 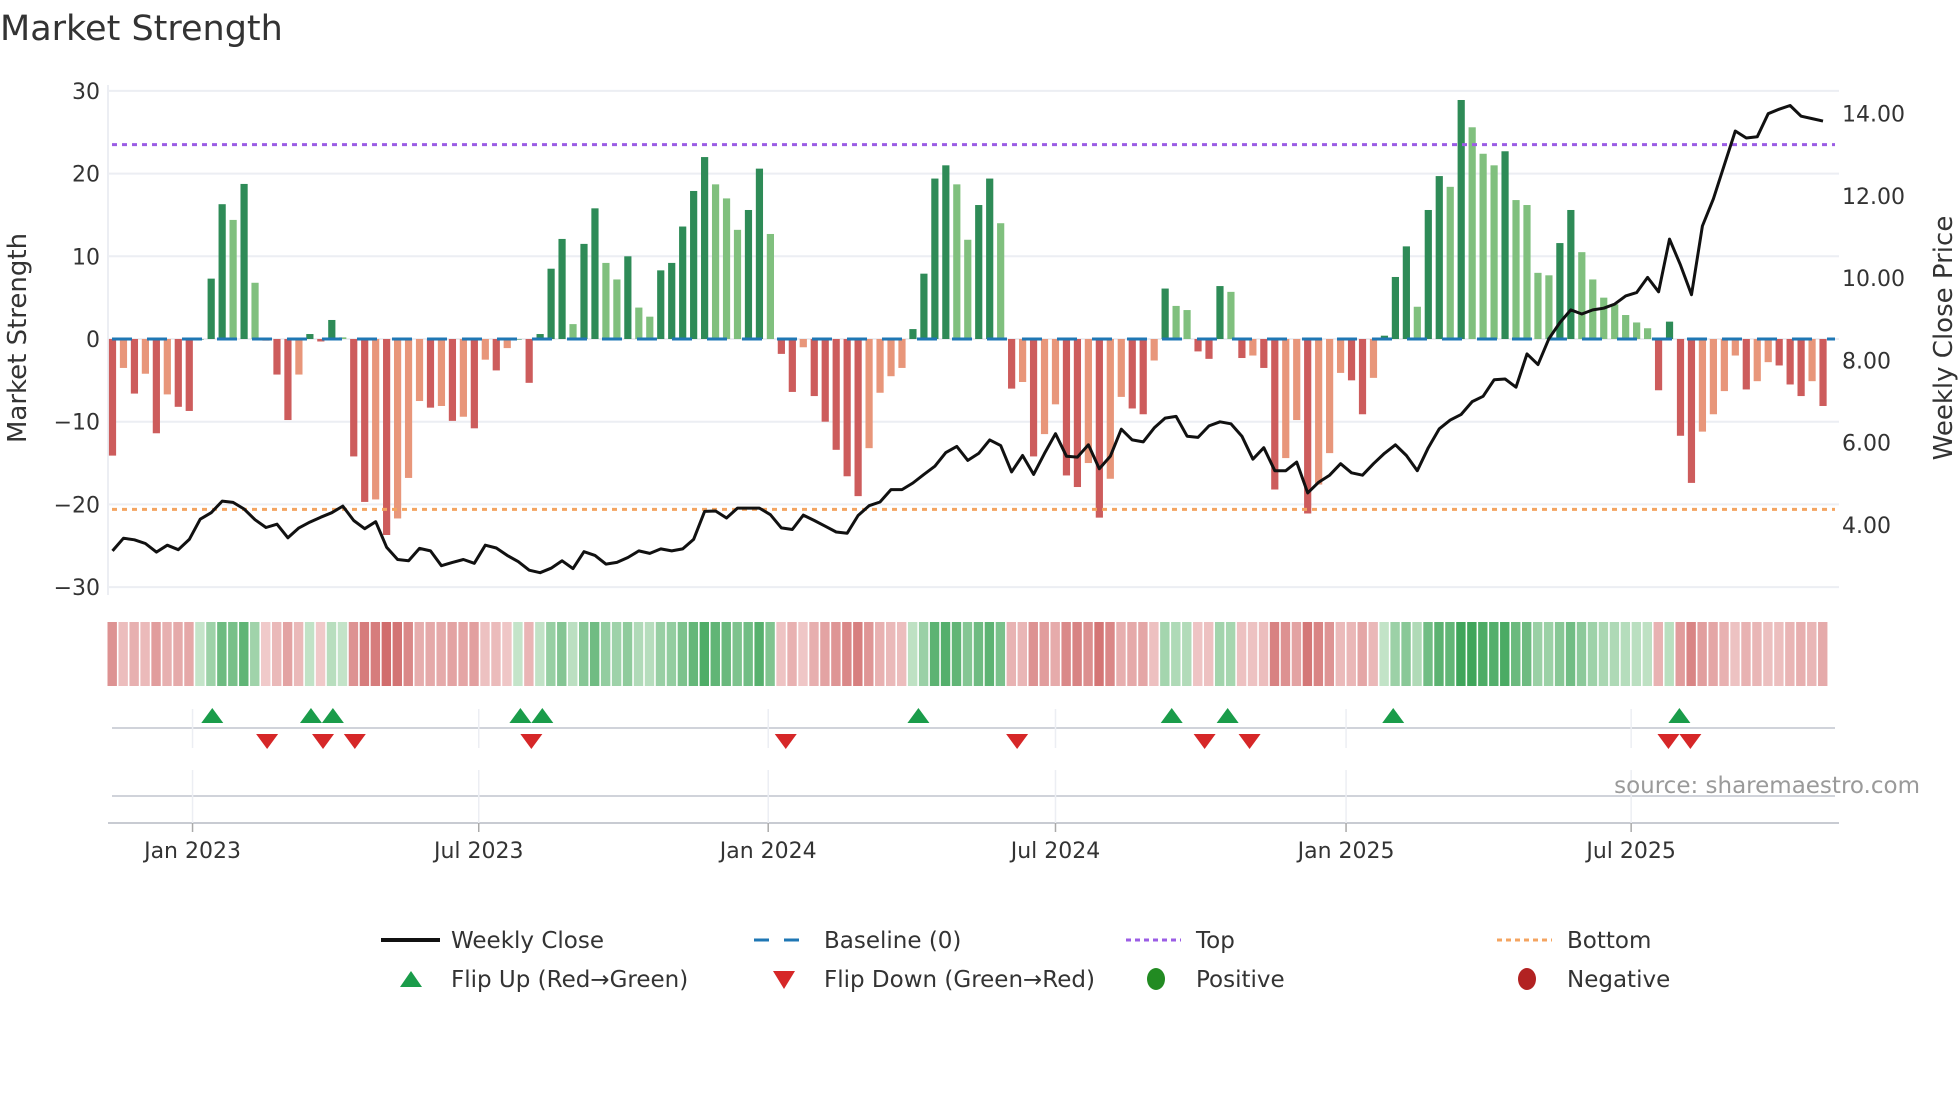 I want to click on legend-label: Bottom, so click(x=1609, y=941).